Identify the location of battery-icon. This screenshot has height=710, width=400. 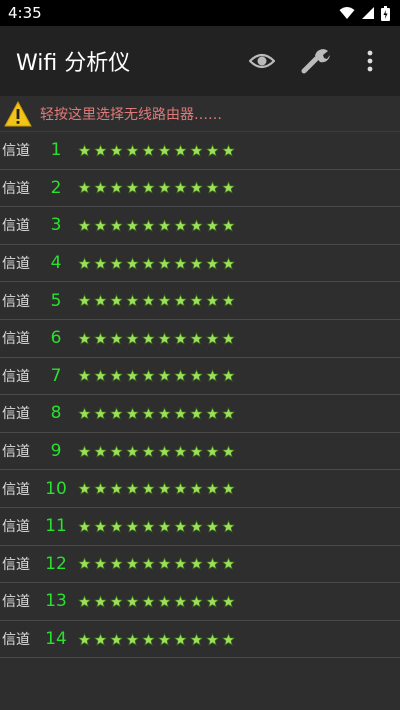
(385, 13).